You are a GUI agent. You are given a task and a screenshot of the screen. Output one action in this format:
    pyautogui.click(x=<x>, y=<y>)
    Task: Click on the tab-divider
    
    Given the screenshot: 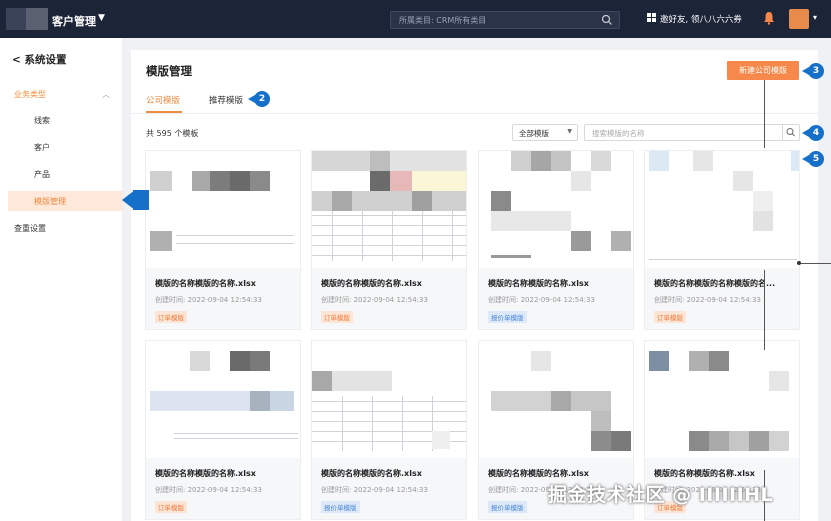 What is the action you would take?
    pyautogui.click(x=474, y=113)
    